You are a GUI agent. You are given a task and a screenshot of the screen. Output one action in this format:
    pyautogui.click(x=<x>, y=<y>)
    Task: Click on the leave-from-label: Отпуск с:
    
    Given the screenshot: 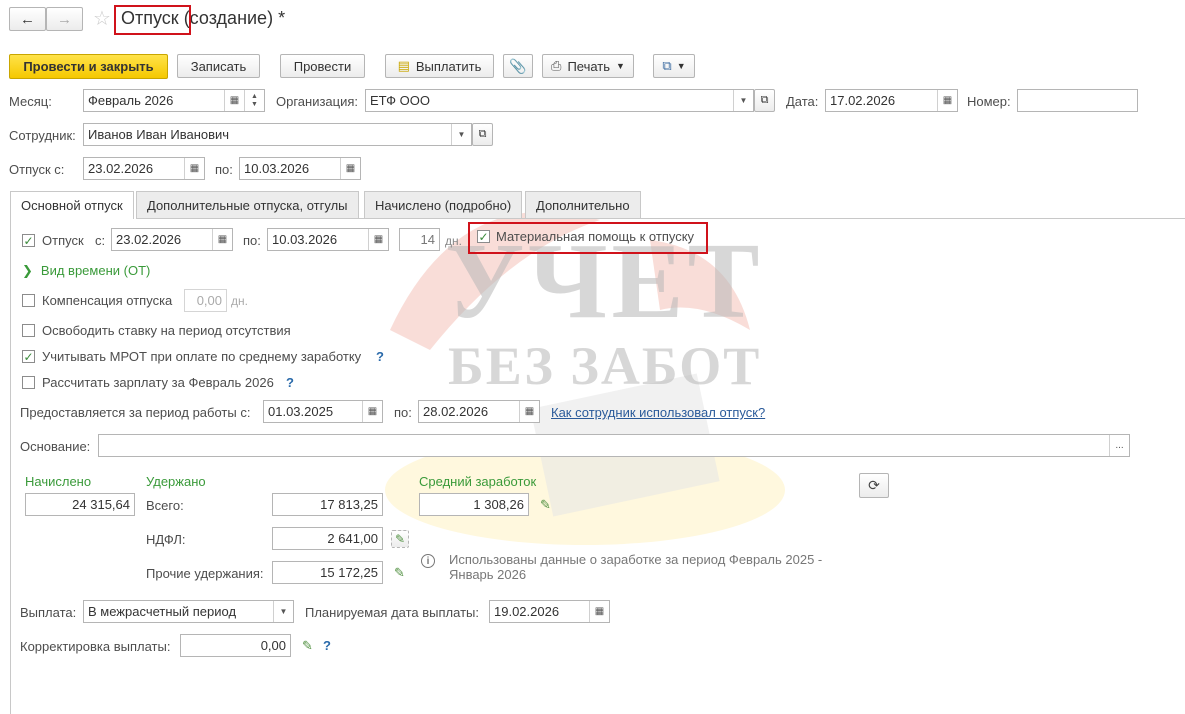 What is the action you would take?
    pyautogui.click(x=37, y=169)
    